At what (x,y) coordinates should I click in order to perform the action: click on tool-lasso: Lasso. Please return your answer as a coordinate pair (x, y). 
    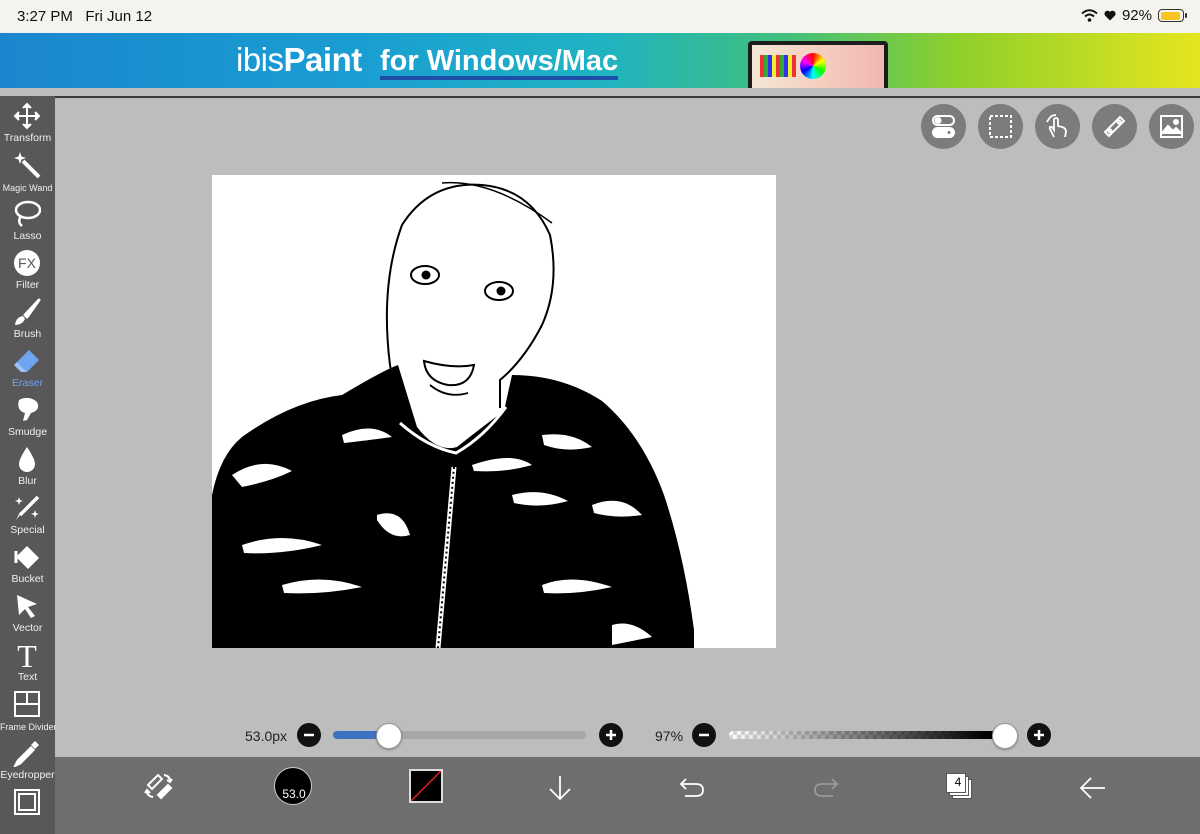
    Looking at the image, I should click on (27, 220).